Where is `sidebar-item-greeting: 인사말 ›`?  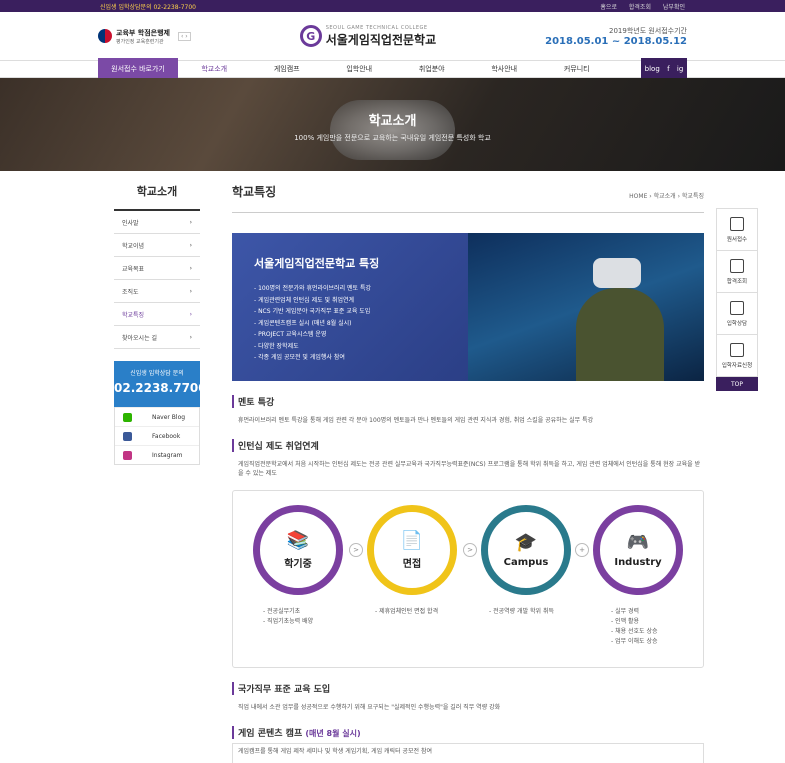 sidebar-item-greeting: 인사말 › is located at coordinates (157, 222).